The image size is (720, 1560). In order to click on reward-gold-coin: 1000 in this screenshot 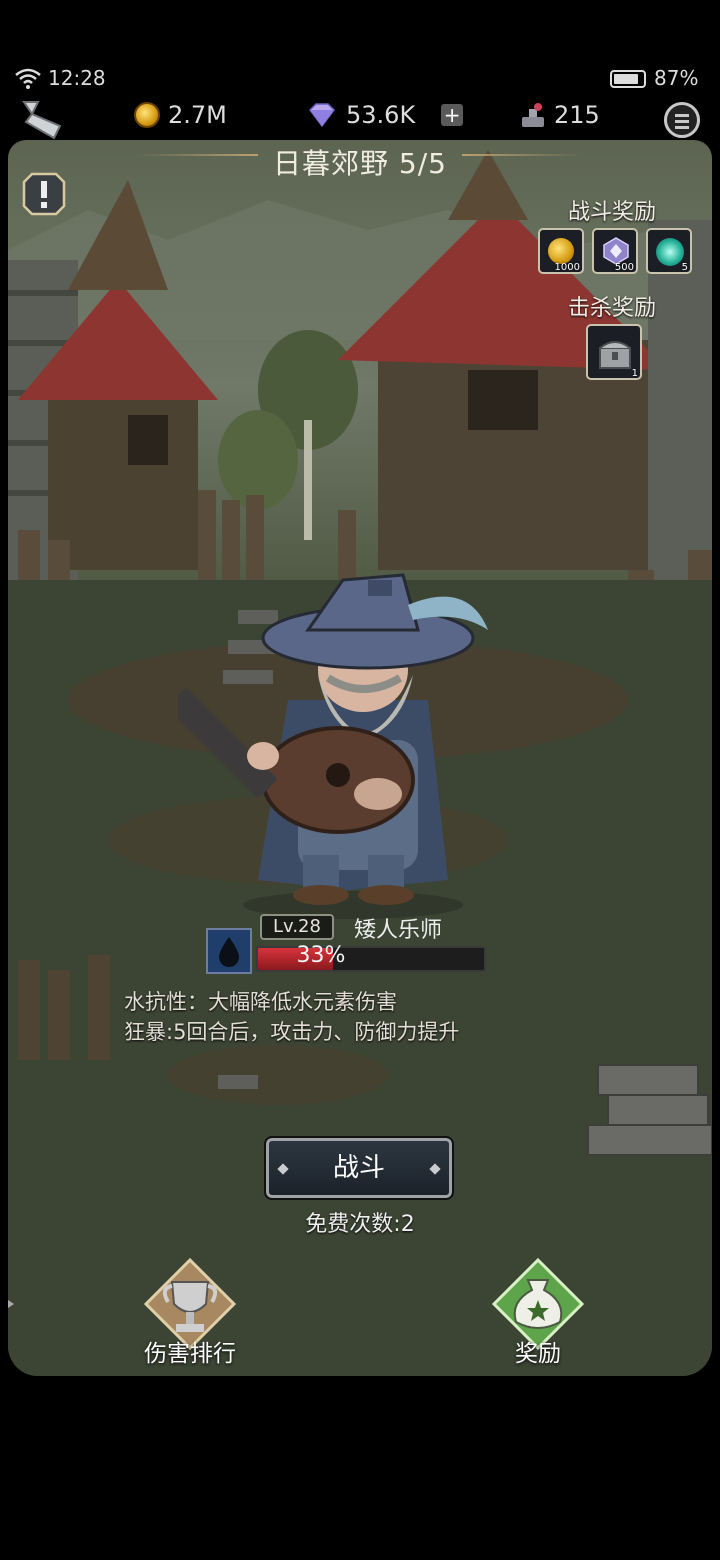, I will do `click(561, 251)`.